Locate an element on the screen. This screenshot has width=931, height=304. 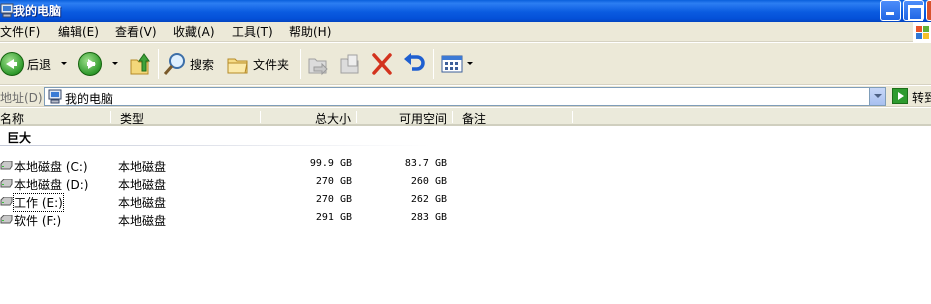
copy-to-icon is located at coordinates (349, 64).